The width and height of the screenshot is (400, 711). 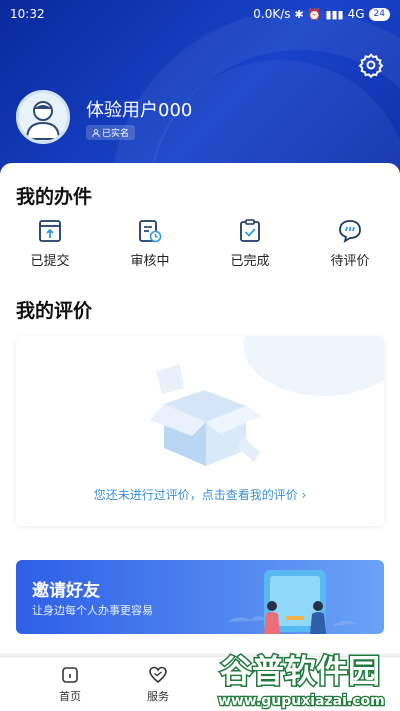 I want to click on invite-friends-banner: 邀请好友 让身边每个人办事更容易, so click(x=200, y=597).